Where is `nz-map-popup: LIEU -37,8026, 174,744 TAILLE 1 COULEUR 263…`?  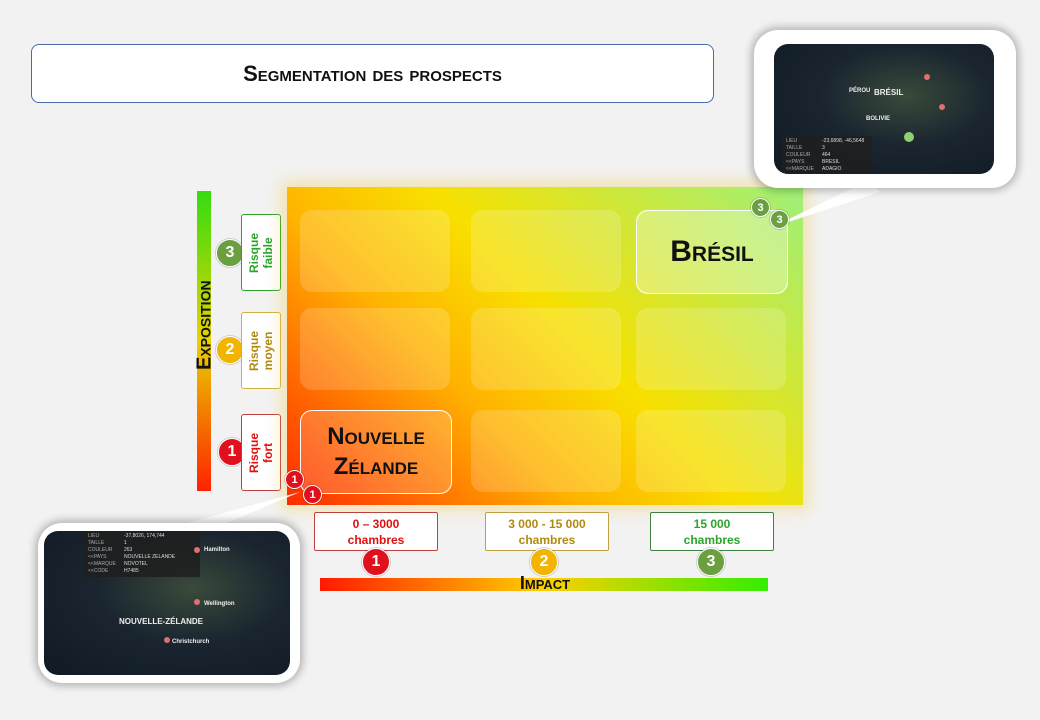
nz-map-popup: LIEU -37,8026, 174,744 TAILLE 1 COULEUR 263… is located at coordinates (142, 554).